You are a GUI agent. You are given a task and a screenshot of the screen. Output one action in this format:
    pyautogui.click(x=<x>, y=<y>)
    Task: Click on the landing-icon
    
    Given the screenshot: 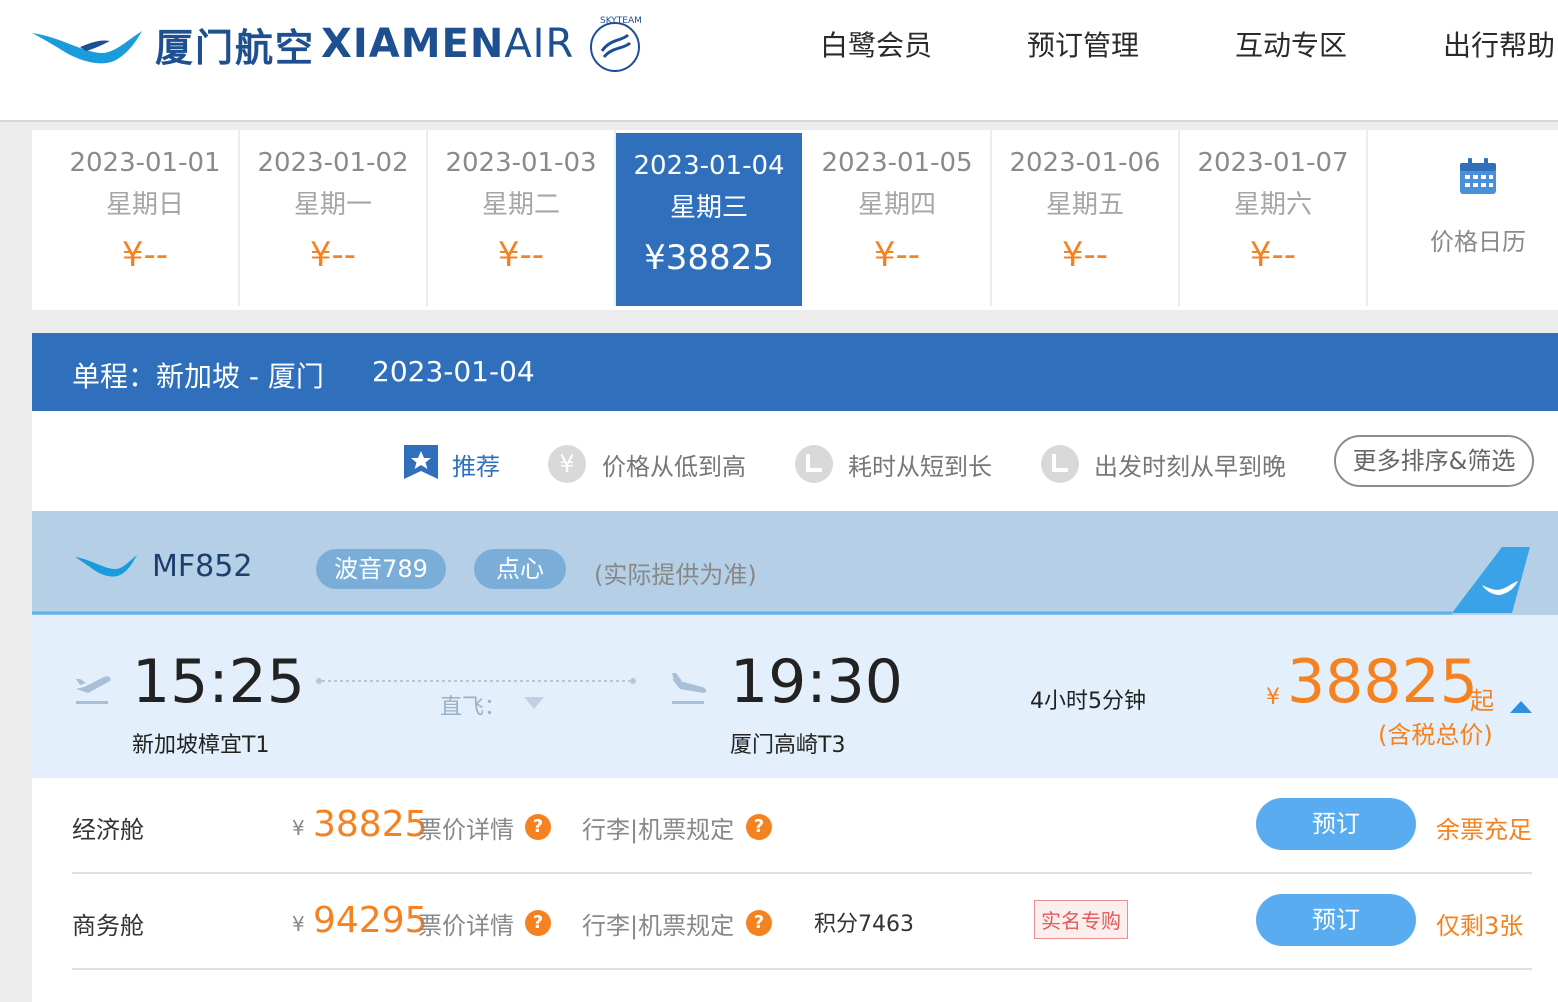 What is the action you would take?
    pyautogui.click(x=689, y=688)
    